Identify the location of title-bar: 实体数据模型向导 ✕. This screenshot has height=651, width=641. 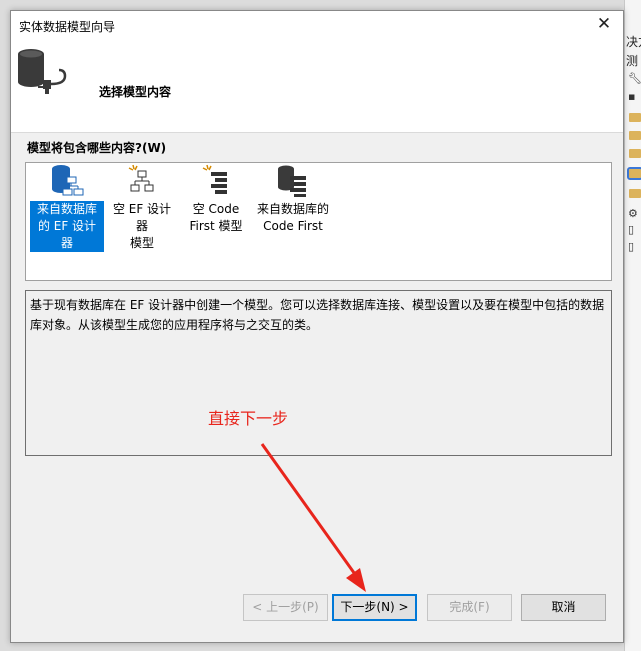
(317, 26).